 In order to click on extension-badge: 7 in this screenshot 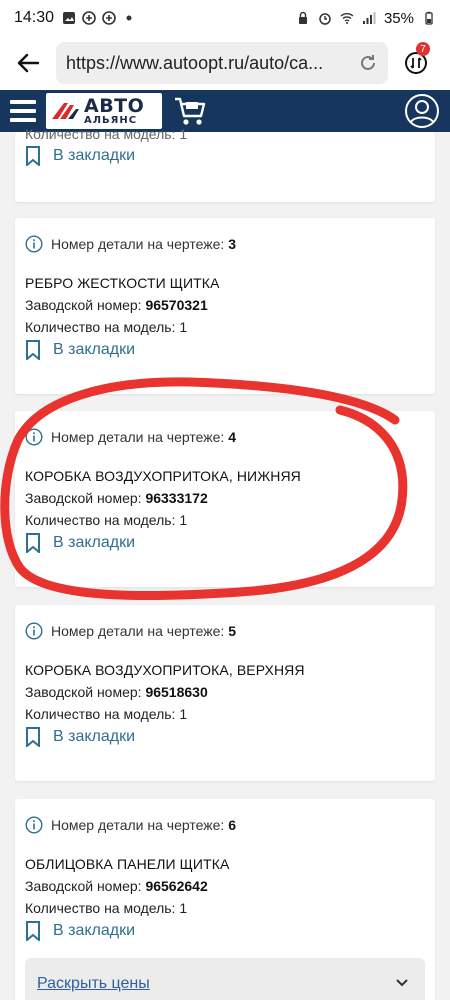, I will do `click(423, 49)`.